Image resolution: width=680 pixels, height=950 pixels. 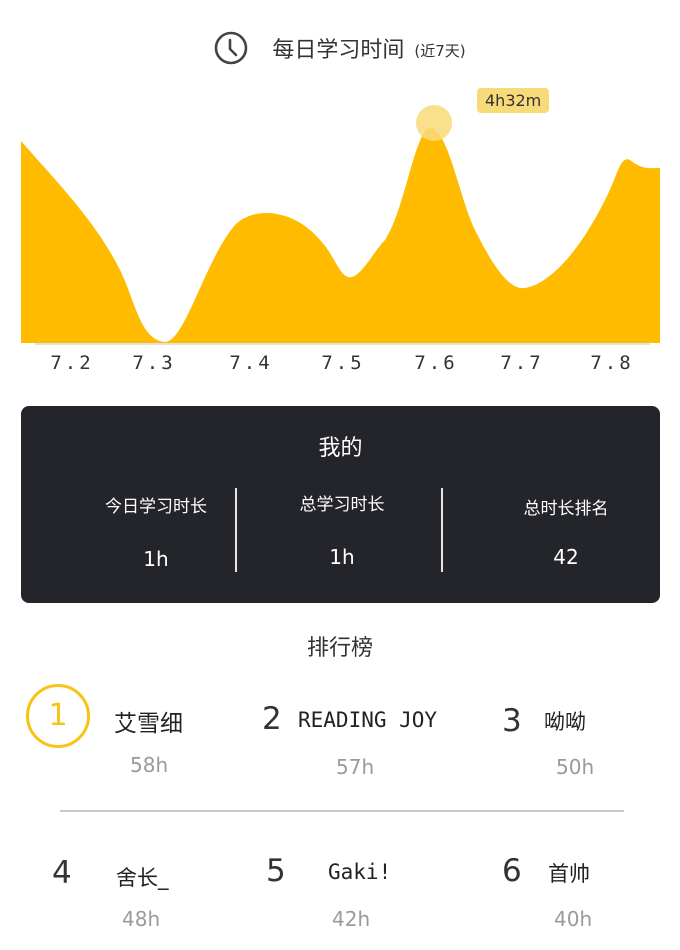 I want to click on clock-icon, so click(x=231, y=48).